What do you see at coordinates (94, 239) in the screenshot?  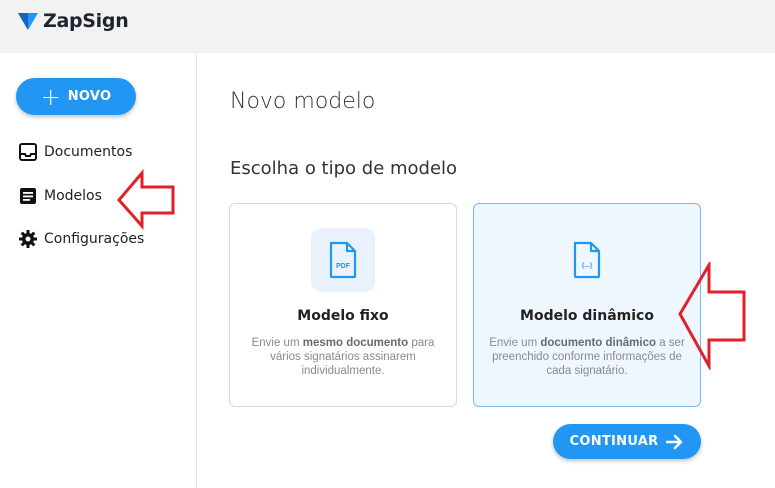 I see `sidebar-item-label: Configurações` at bounding box center [94, 239].